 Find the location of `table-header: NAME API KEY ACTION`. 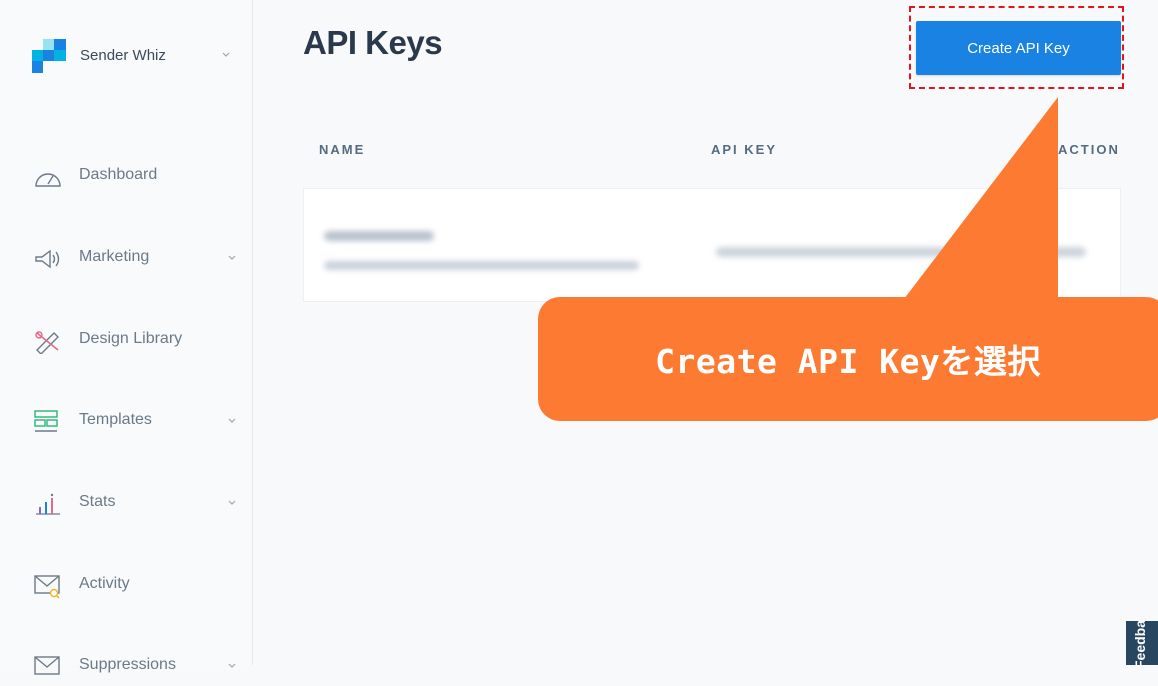

table-header: NAME API KEY ACTION is located at coordinates (713, 152).